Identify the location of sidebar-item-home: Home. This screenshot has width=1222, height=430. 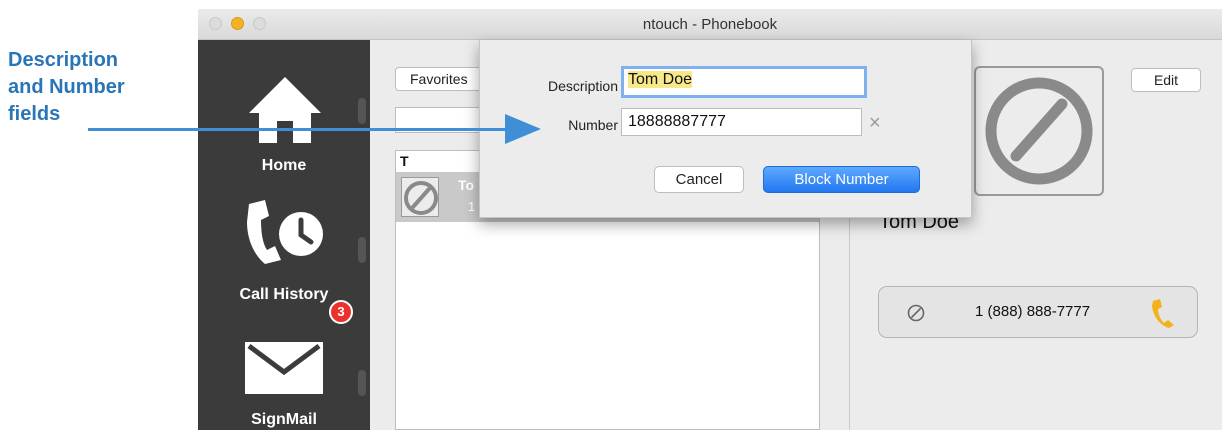
(284, 110).